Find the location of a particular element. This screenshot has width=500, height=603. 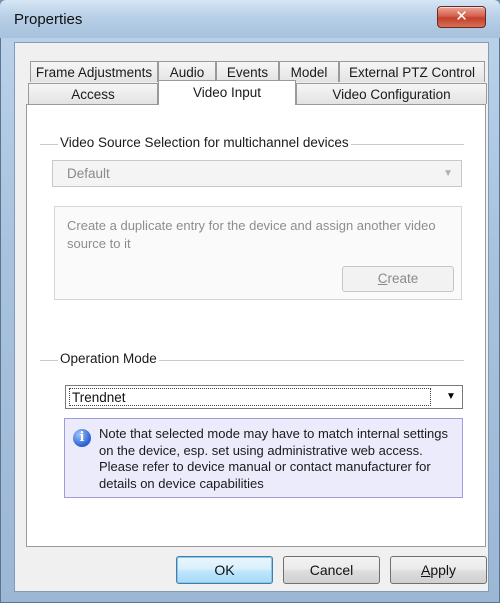

window-title: Properties is located at coordinates (48, 19).